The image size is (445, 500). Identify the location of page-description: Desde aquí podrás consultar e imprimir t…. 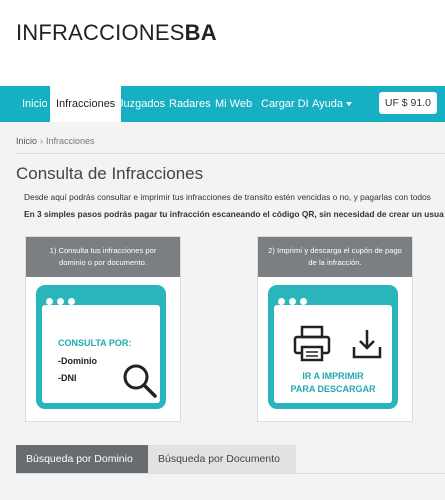
(227, 197).